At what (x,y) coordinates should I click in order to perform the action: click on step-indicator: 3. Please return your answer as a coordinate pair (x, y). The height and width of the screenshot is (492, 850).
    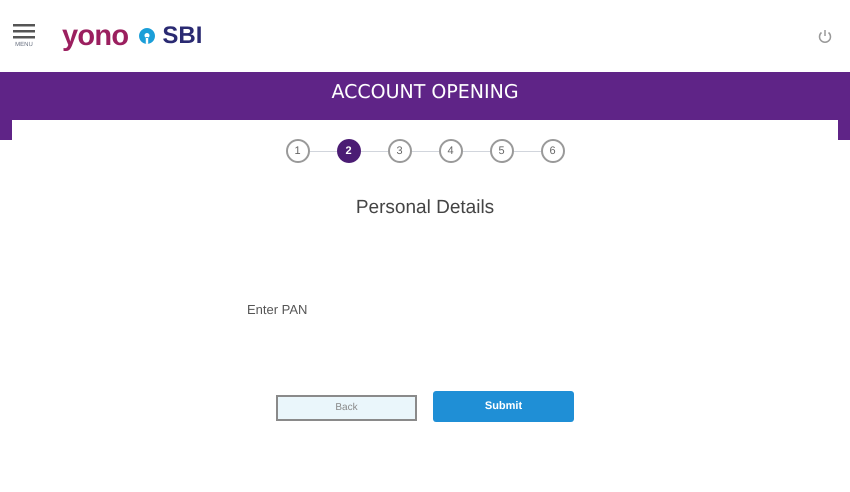
    Looking at the image, I should click on (400, 151).